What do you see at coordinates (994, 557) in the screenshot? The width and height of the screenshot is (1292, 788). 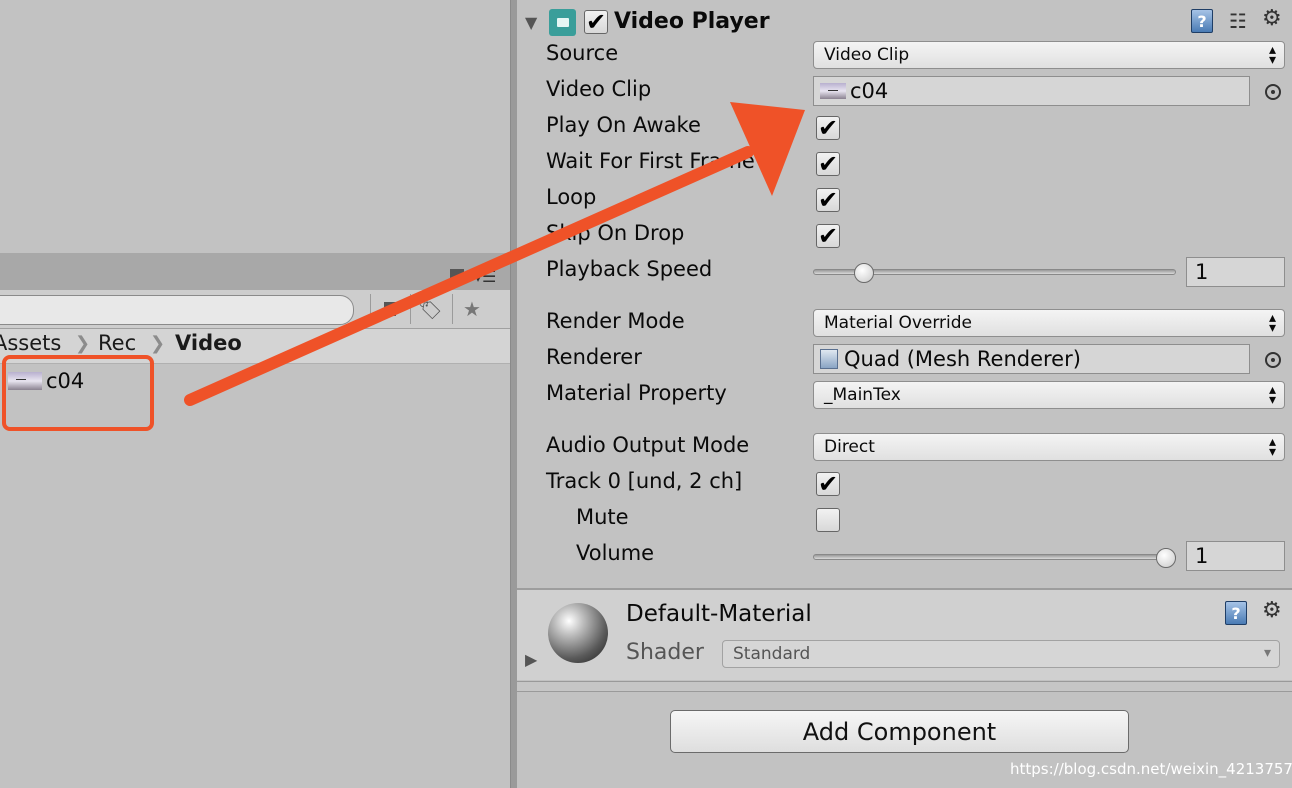 I see `volume-slider-track` at bounding box center [994, 557].